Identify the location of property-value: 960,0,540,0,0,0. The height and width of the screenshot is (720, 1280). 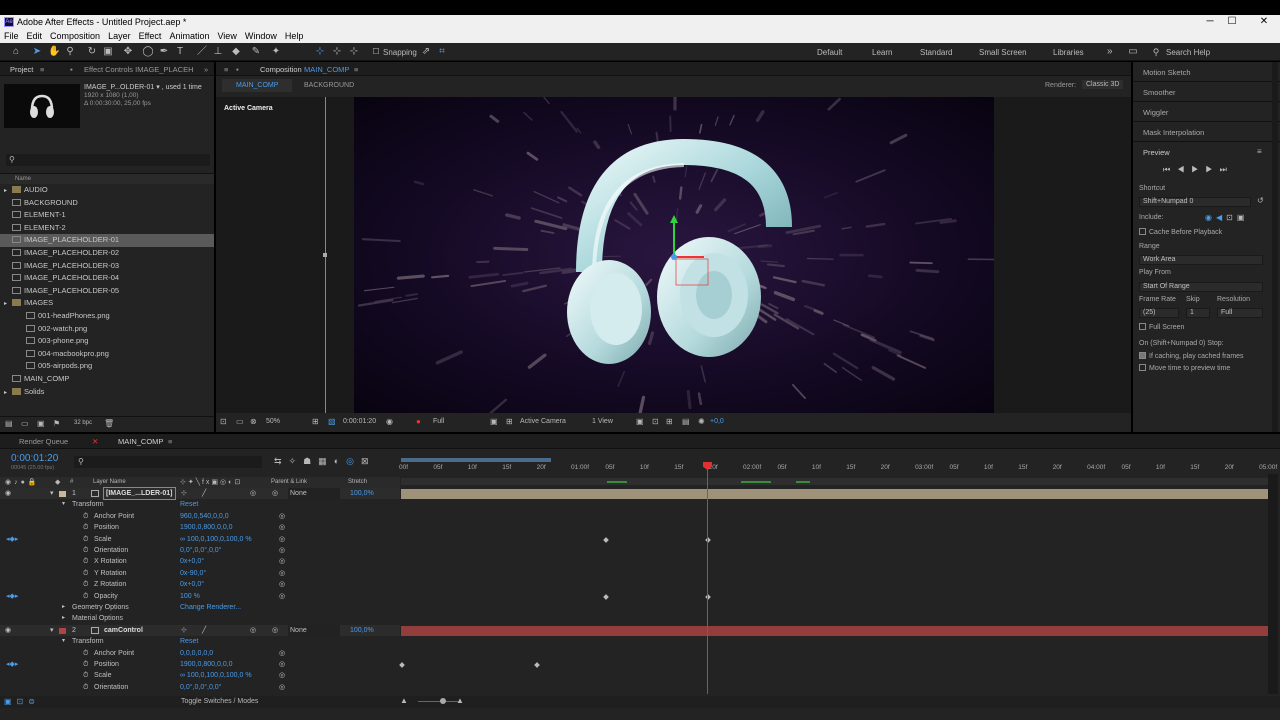
(204, 516).